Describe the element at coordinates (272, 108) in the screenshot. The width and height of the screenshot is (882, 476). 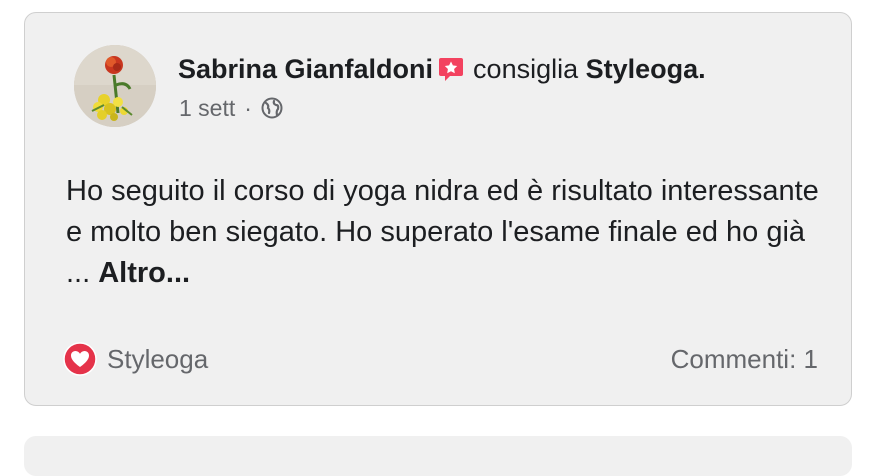
I see `globe-icon` at that location.